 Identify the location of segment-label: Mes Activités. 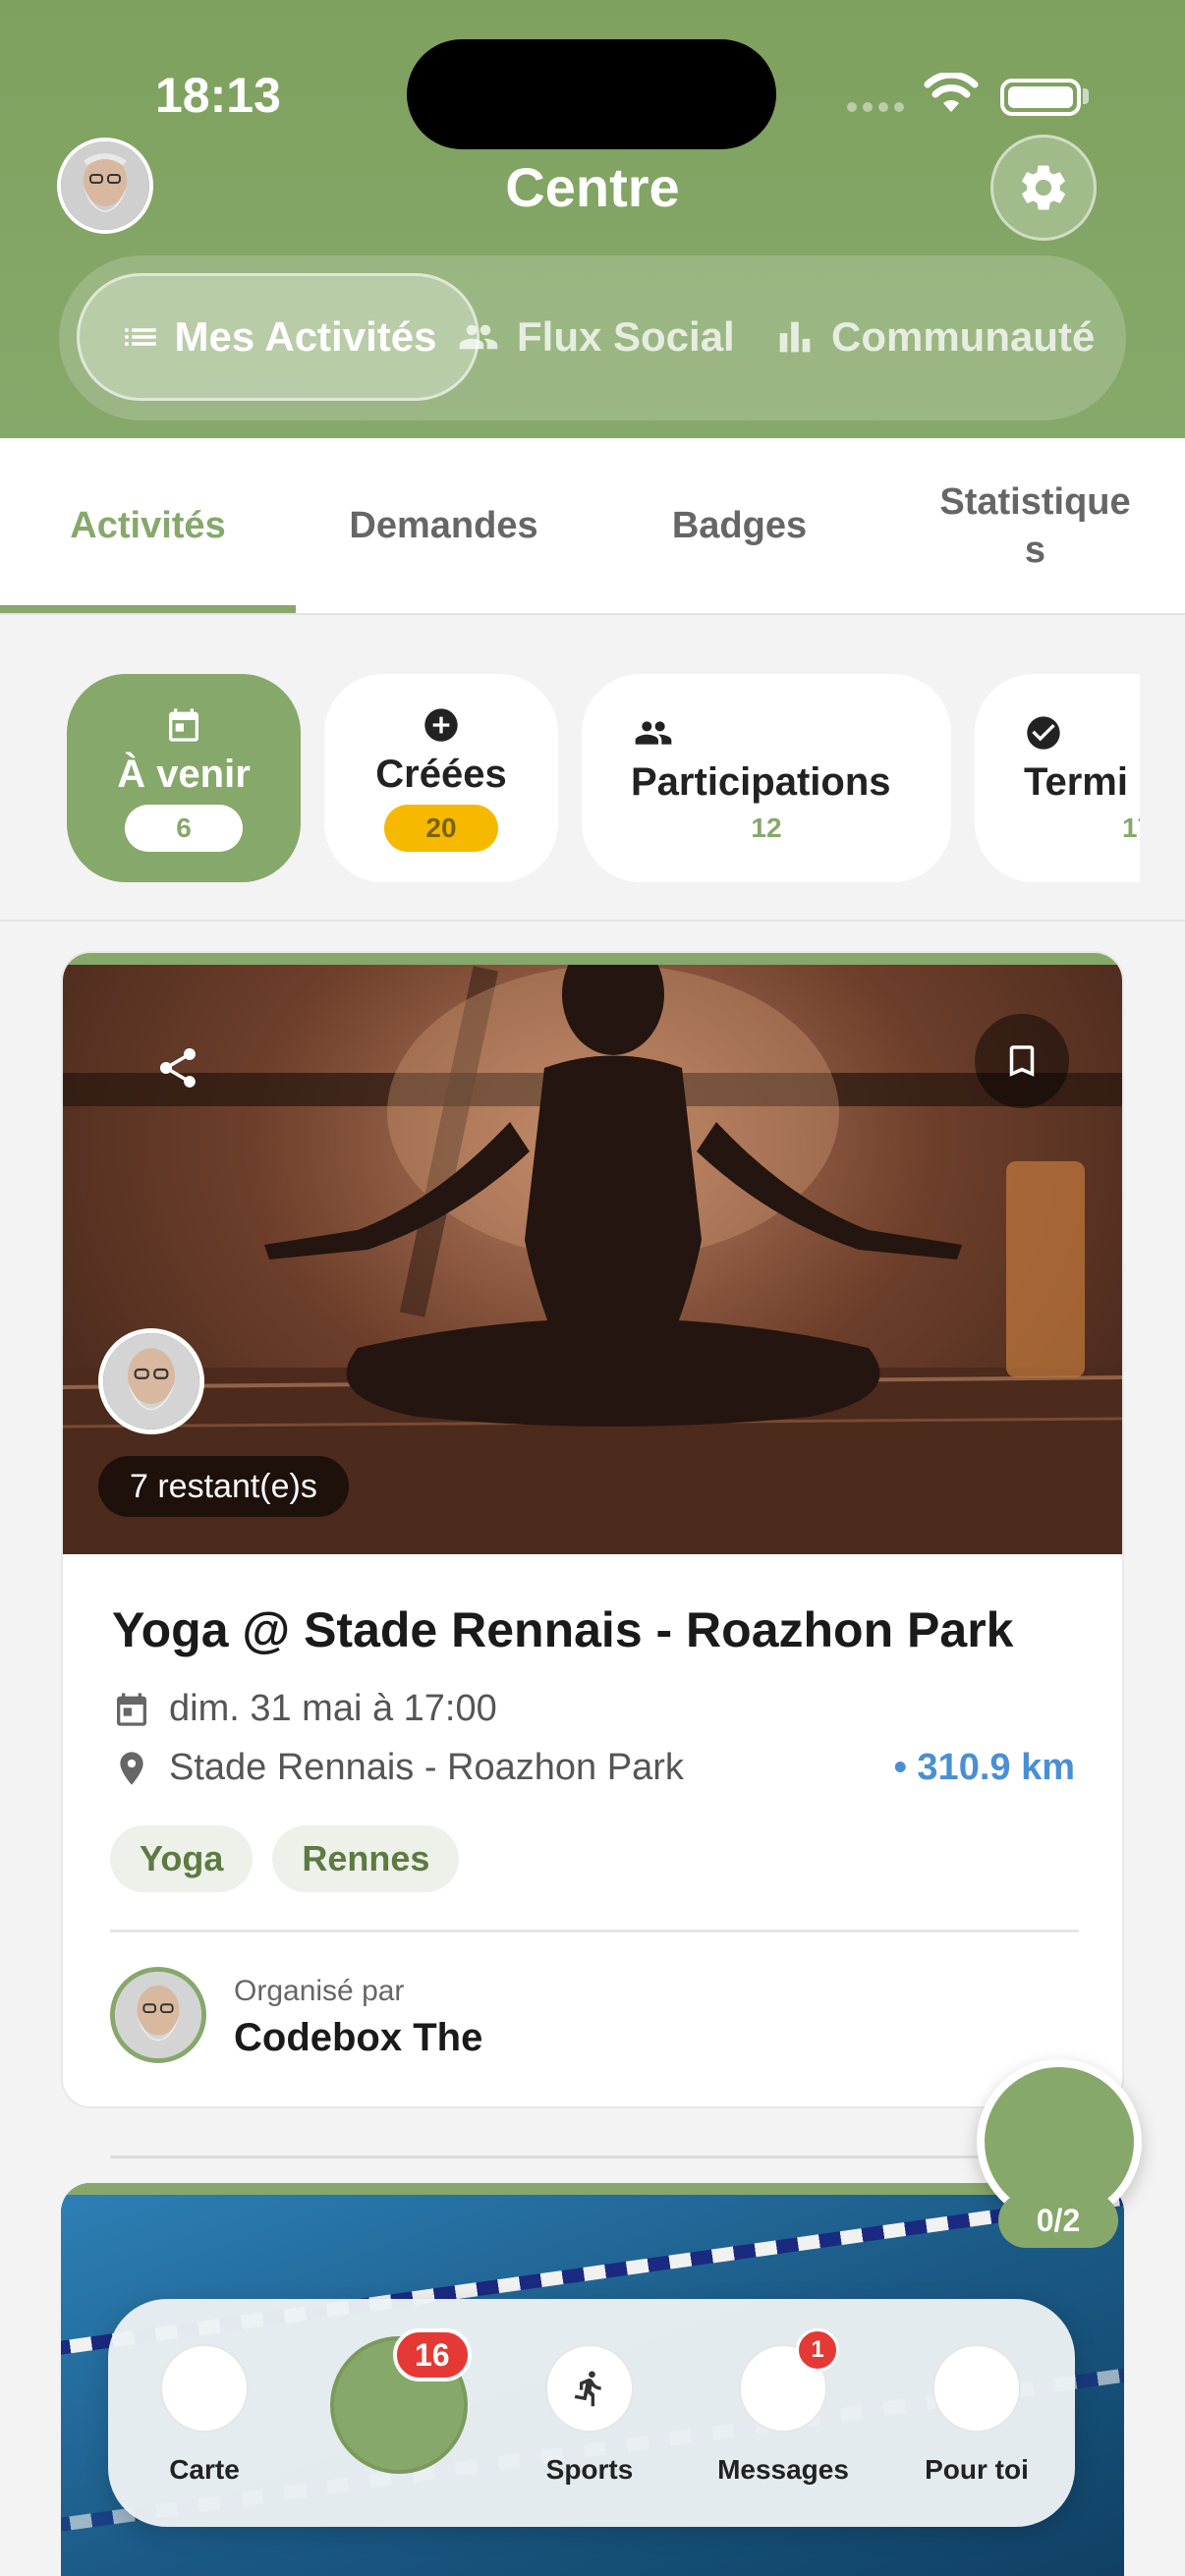
(306, 336).